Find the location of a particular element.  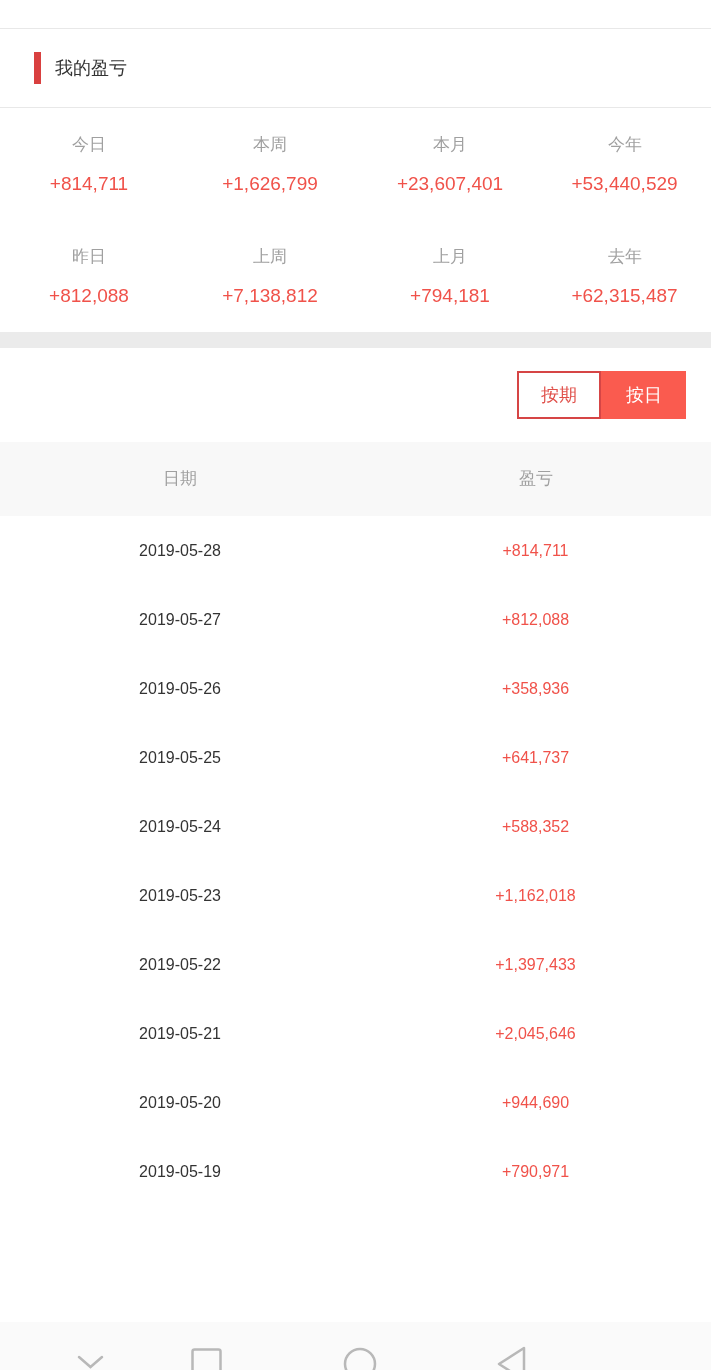

period-label: 今日 is located at coordinates (89, 145).